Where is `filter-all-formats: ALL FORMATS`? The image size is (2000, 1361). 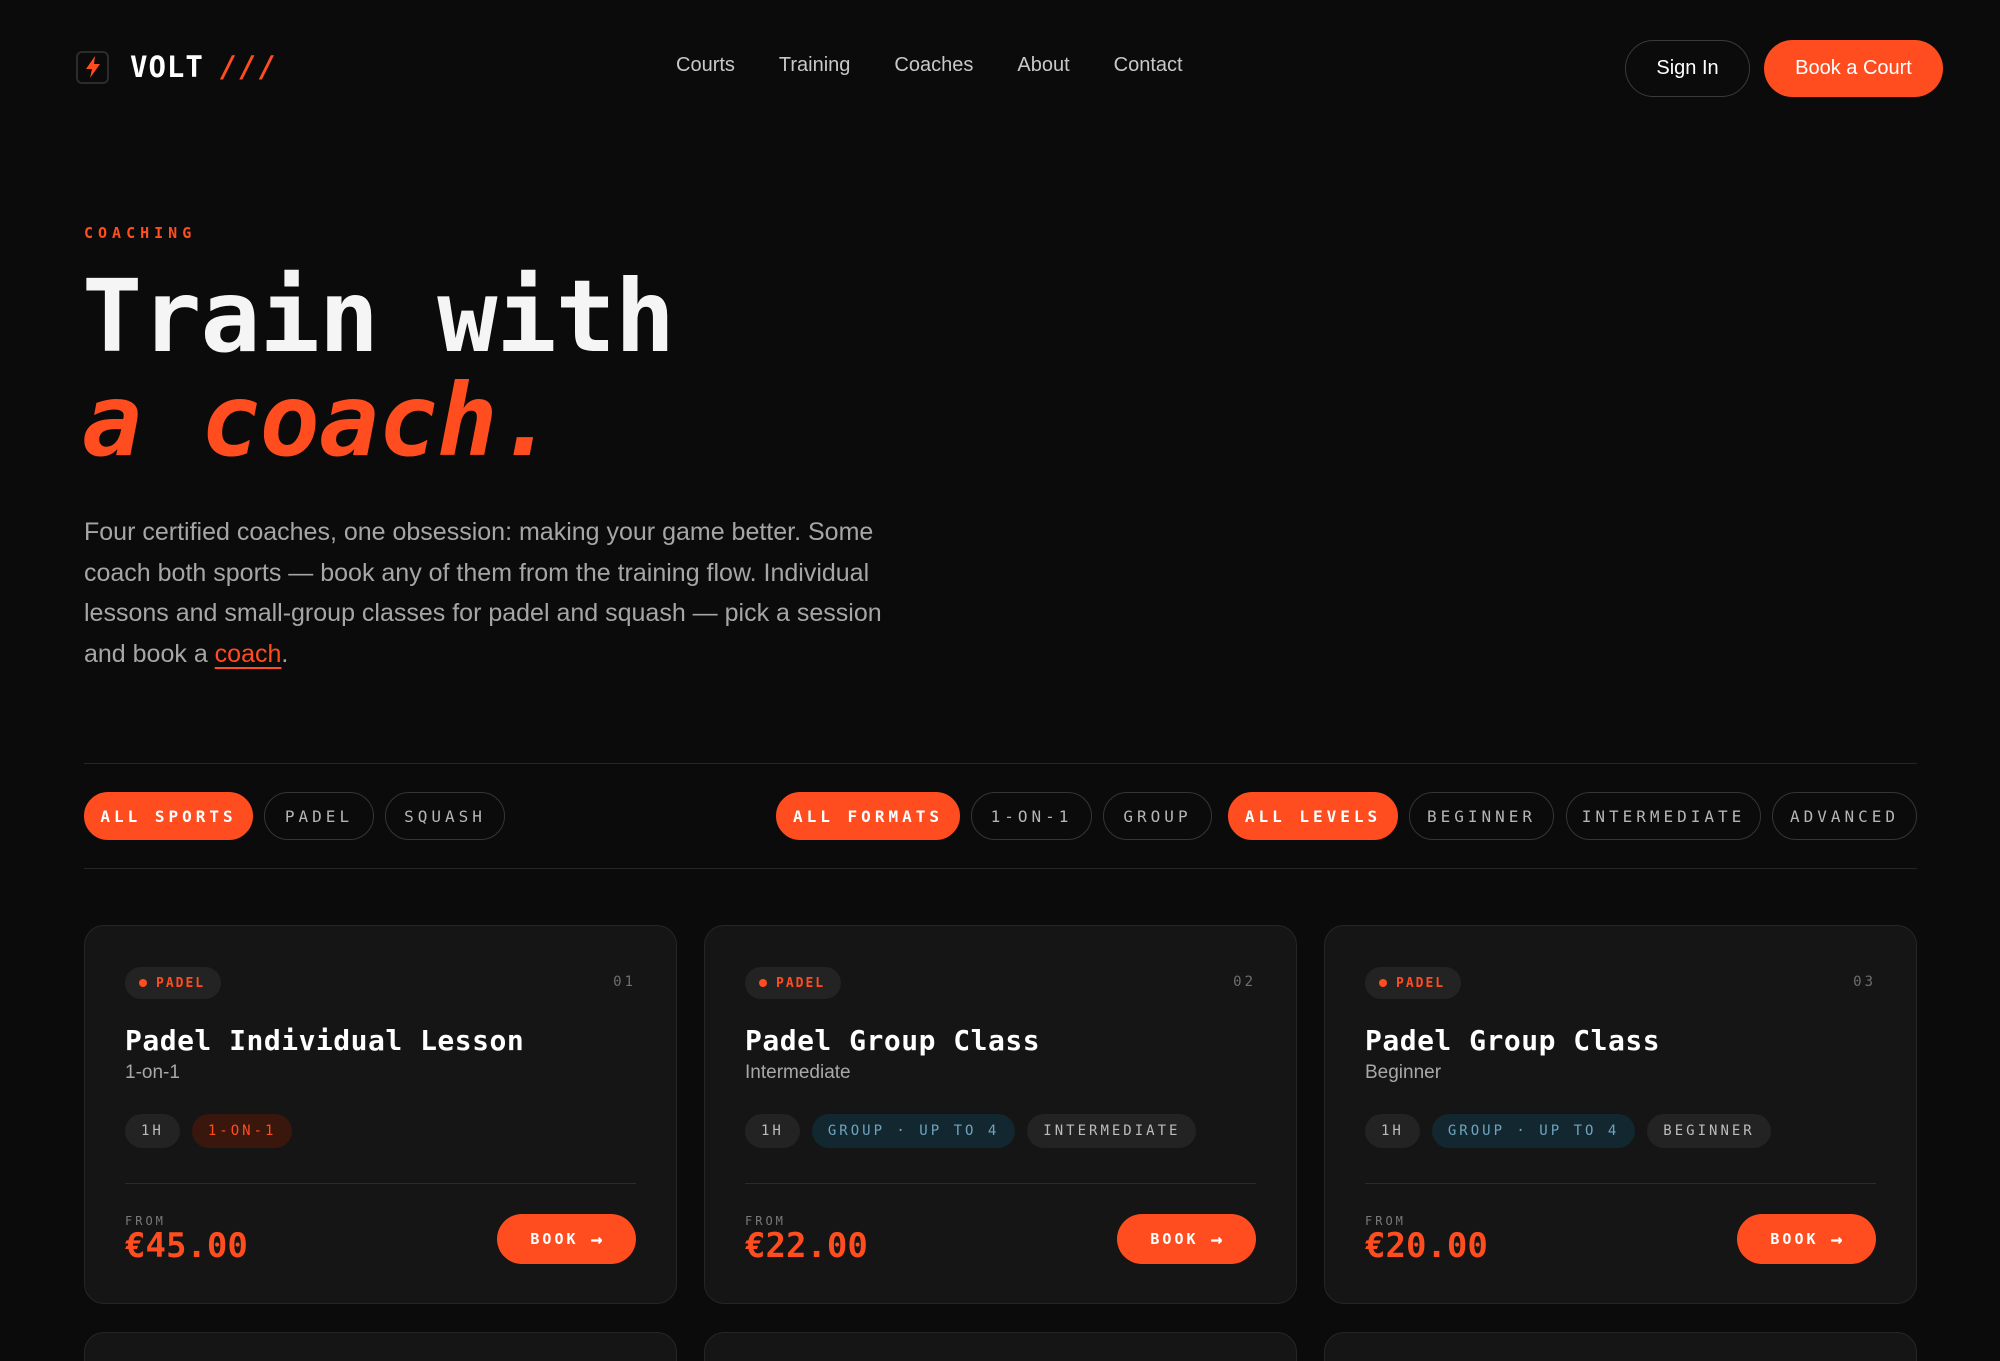 filter-all-formats: ALL FORMATS is located at coordinates (868, 816).